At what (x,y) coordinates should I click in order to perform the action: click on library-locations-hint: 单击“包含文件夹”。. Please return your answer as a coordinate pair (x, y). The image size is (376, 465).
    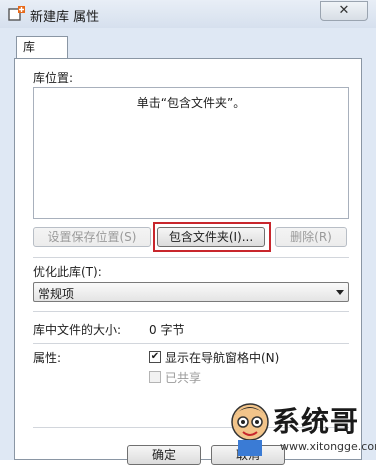
    Looking at the image, I should click on (191, 103).